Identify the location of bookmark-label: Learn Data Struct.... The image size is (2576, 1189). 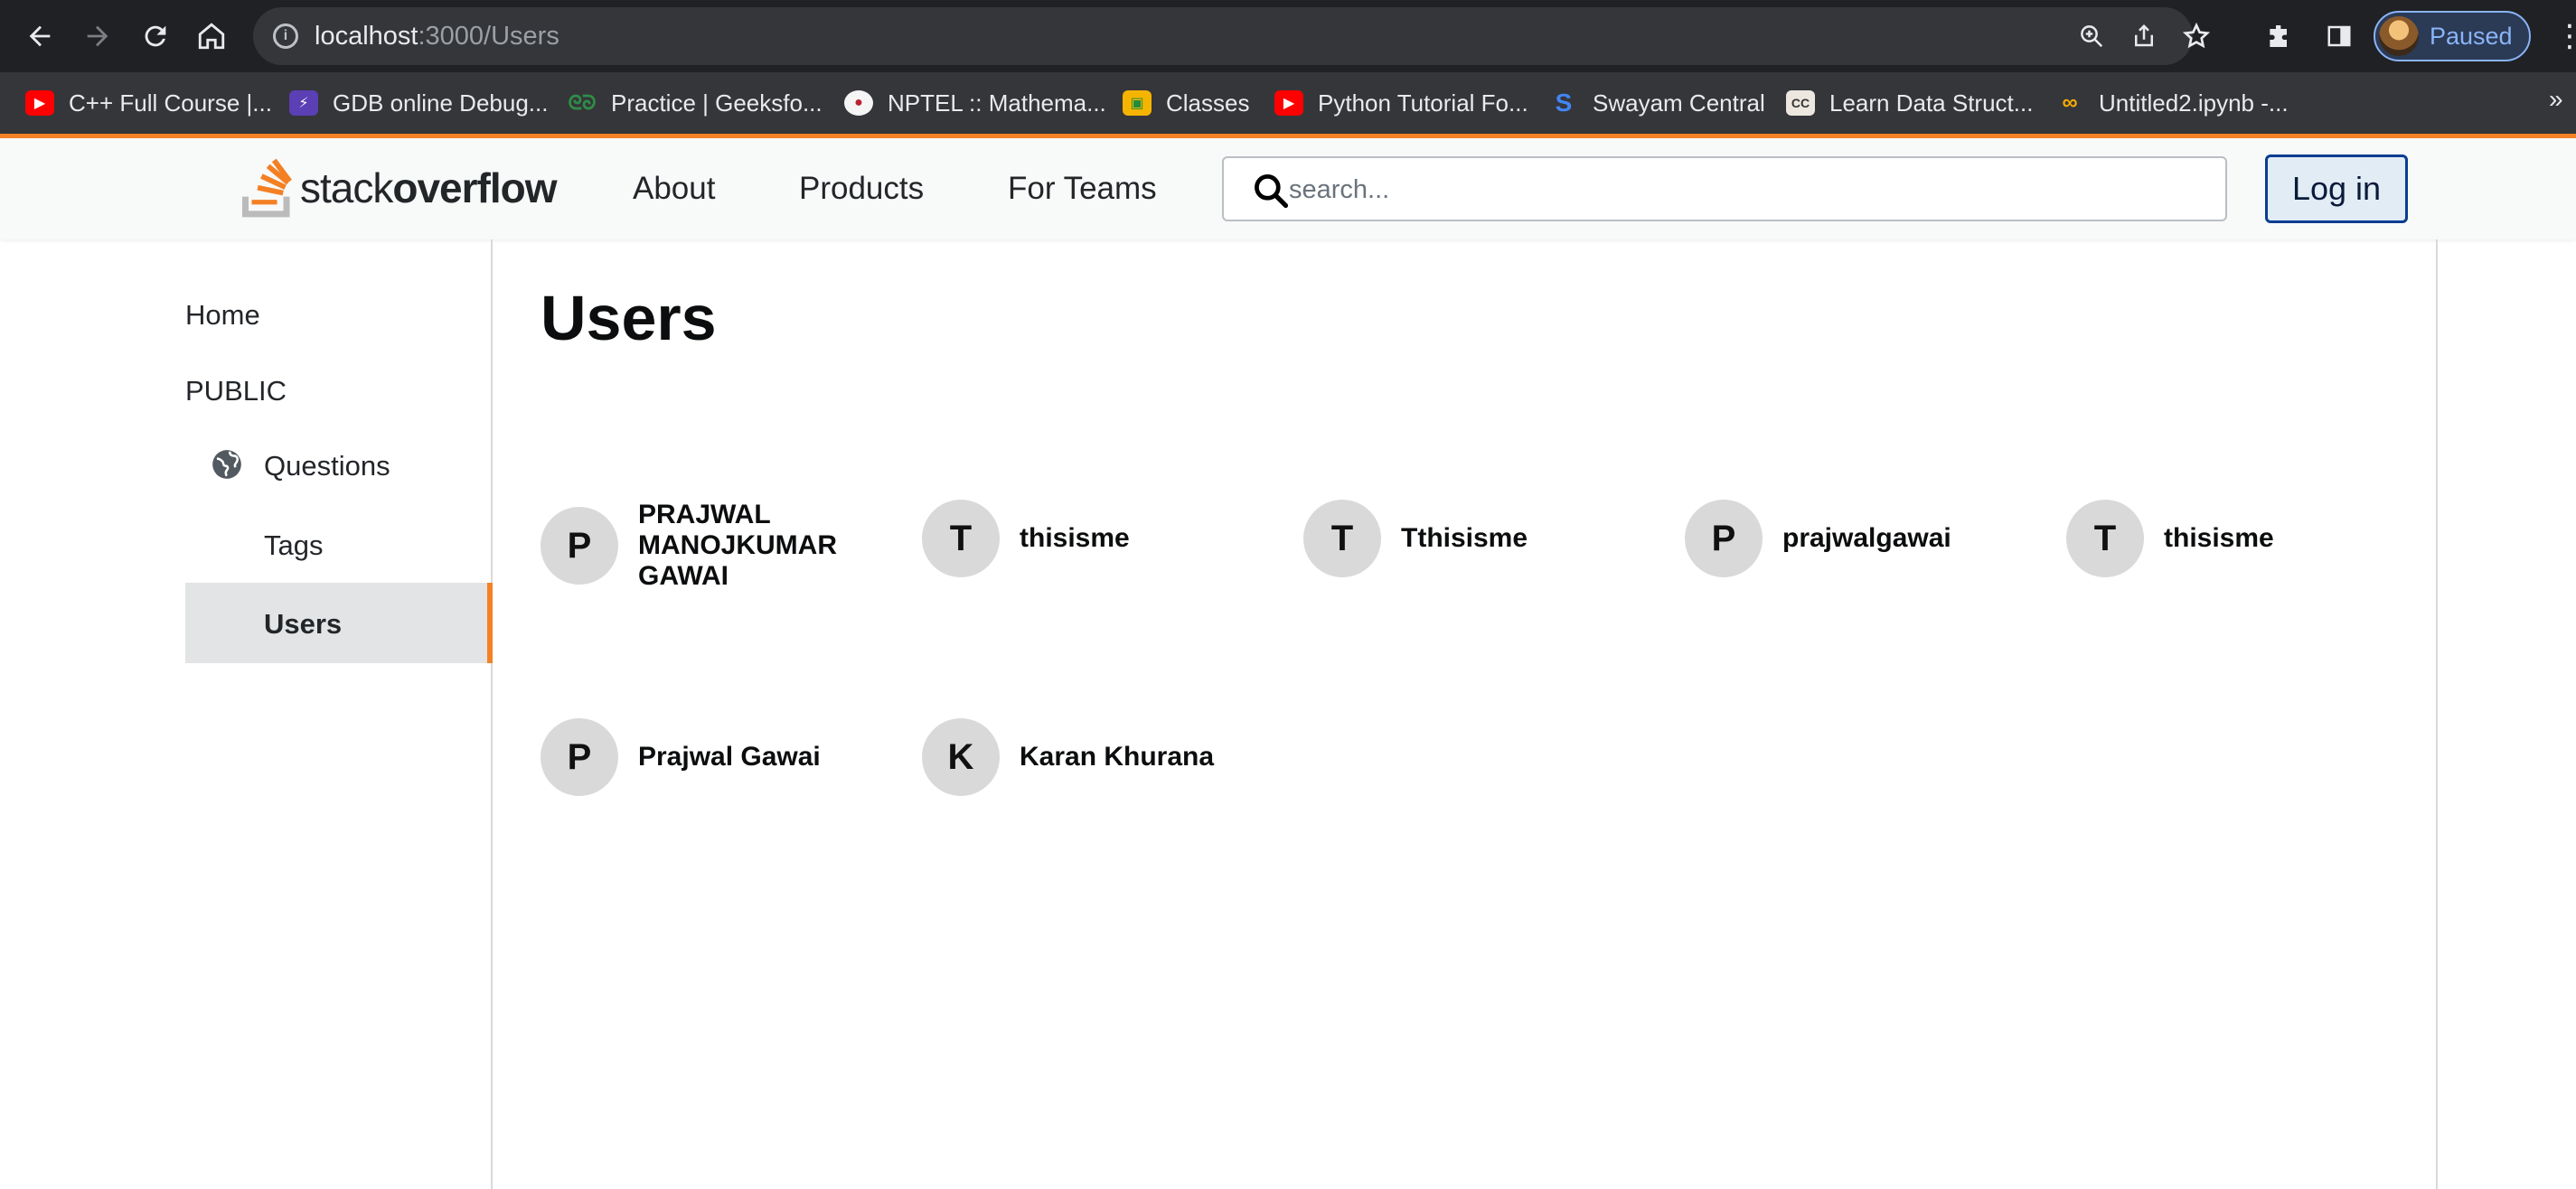
(1932, 103).